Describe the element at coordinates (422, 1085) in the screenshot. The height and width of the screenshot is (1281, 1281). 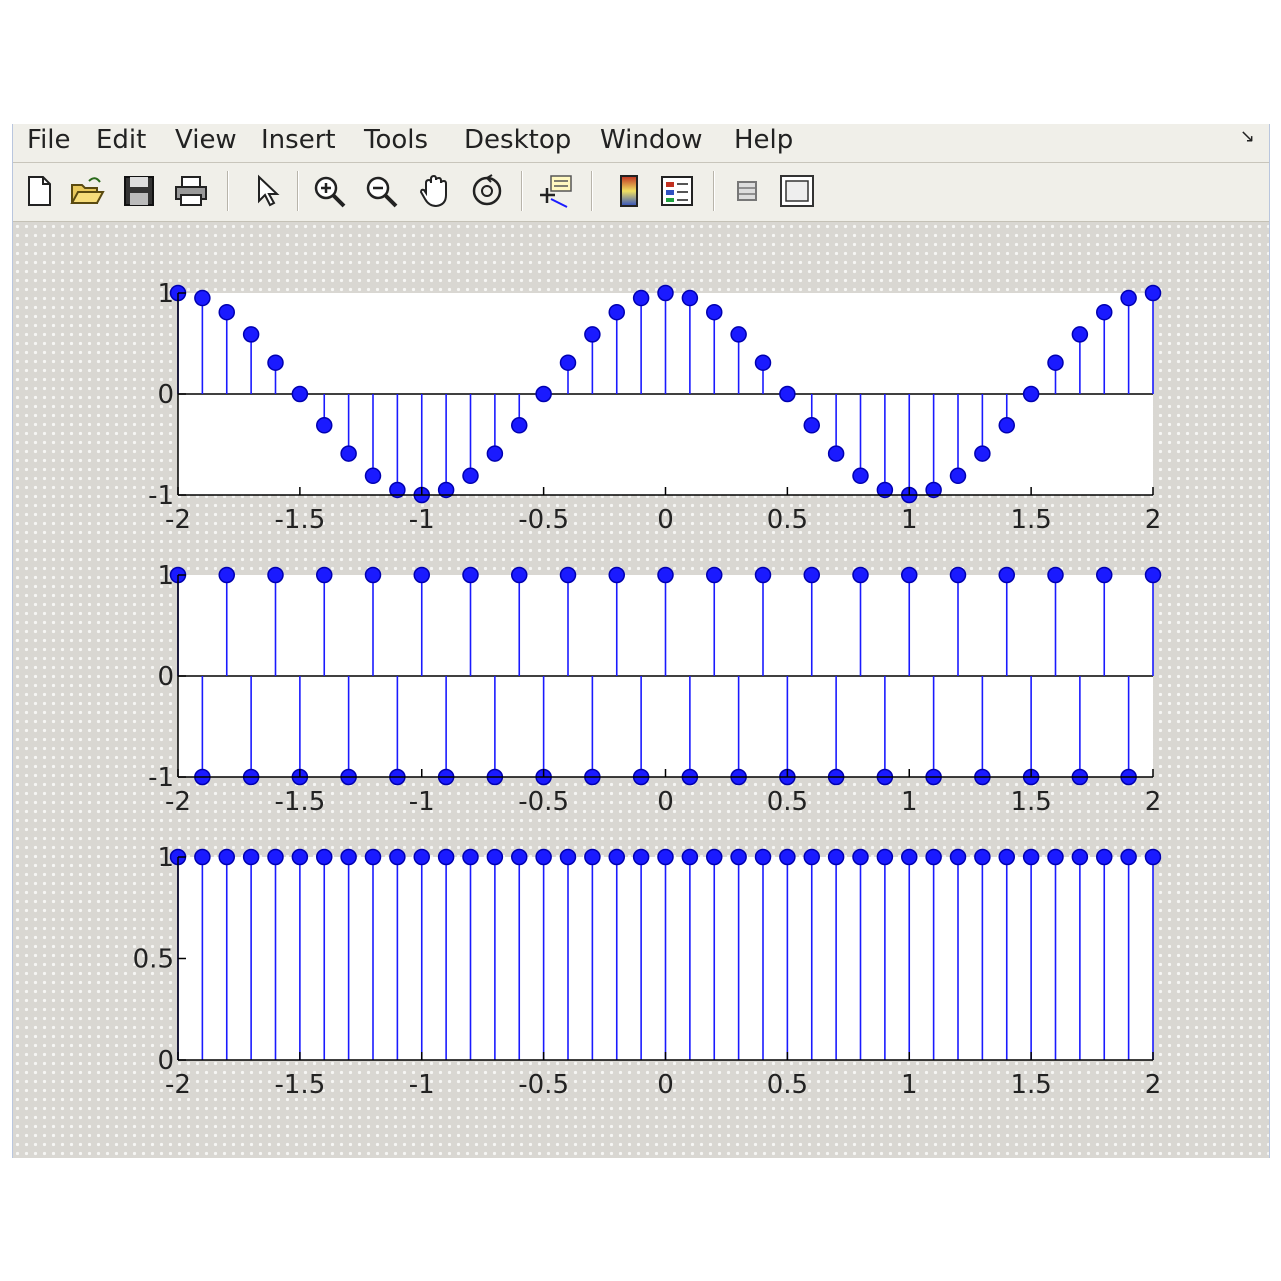
I see `axes-3-x-tick-label: -1` at that location.